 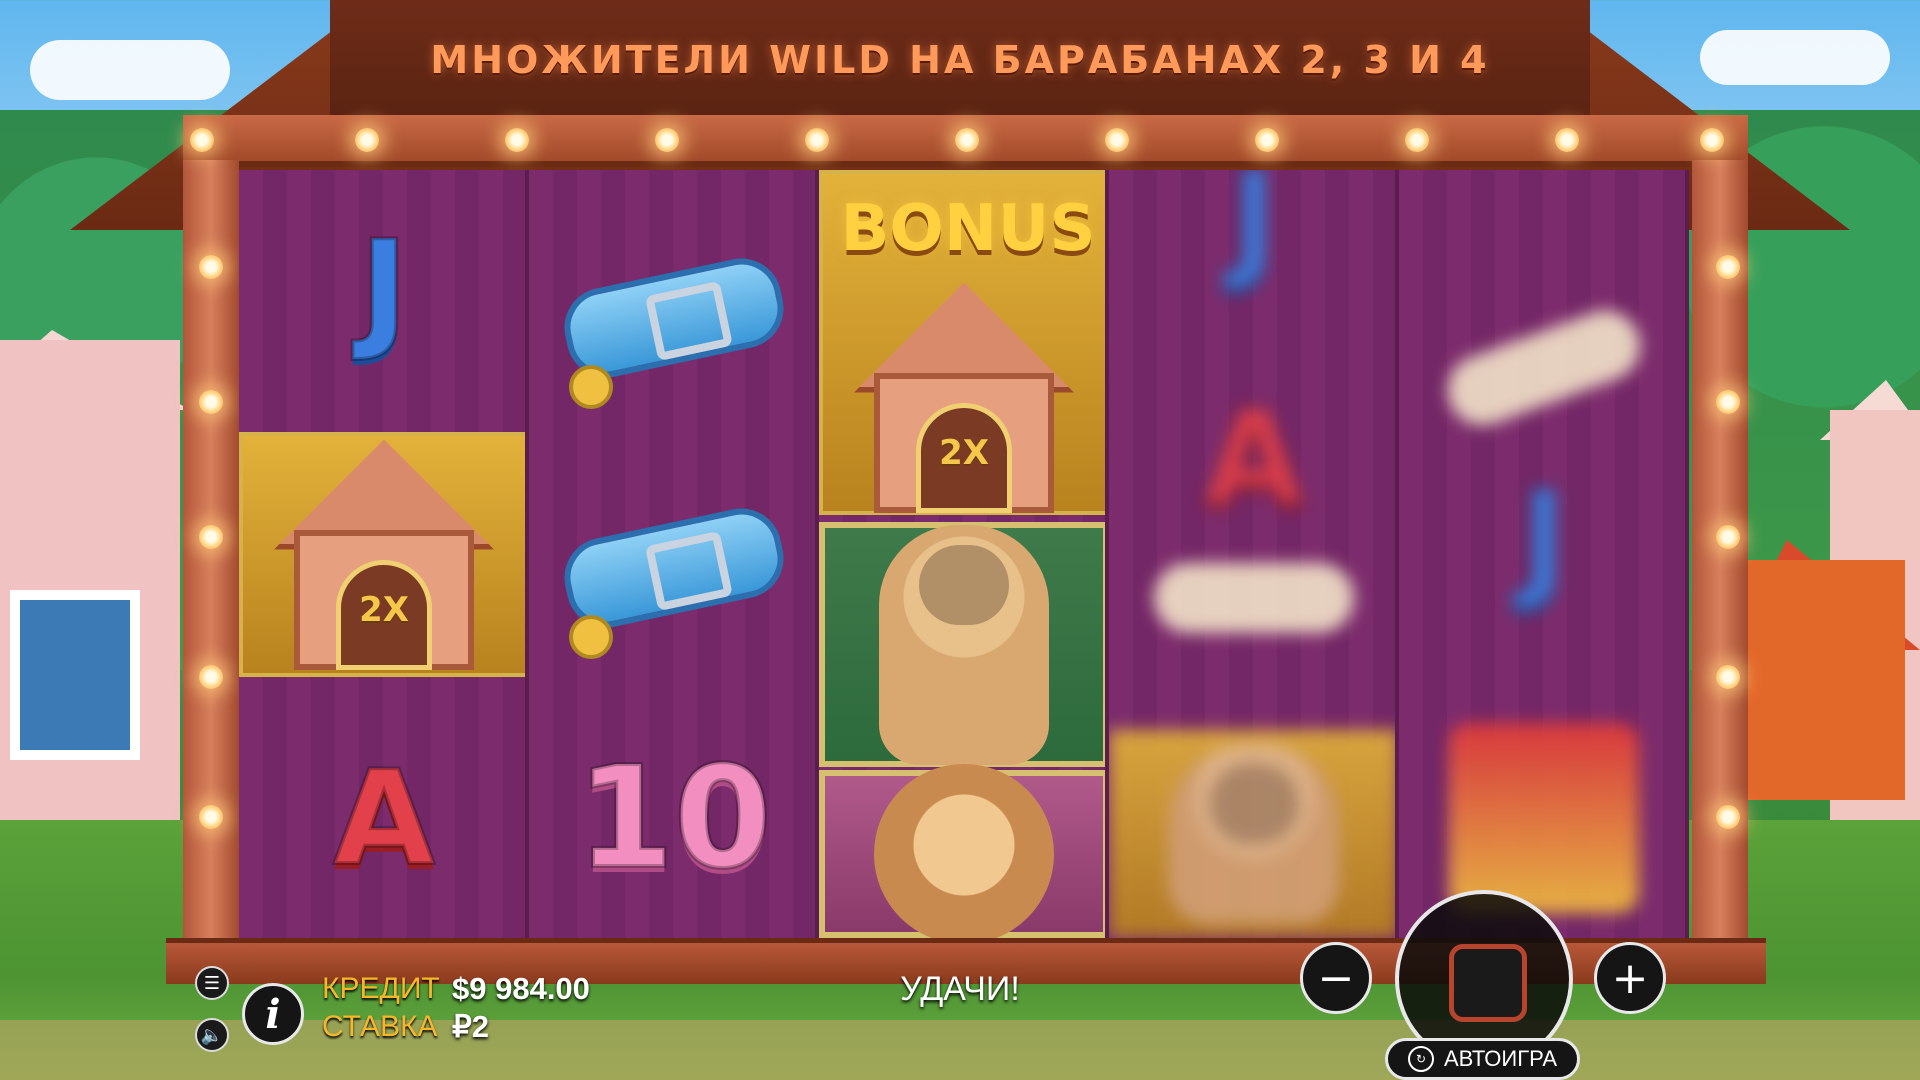 I want to click on reel-1: J 2X A, so click(x=384, y=554).